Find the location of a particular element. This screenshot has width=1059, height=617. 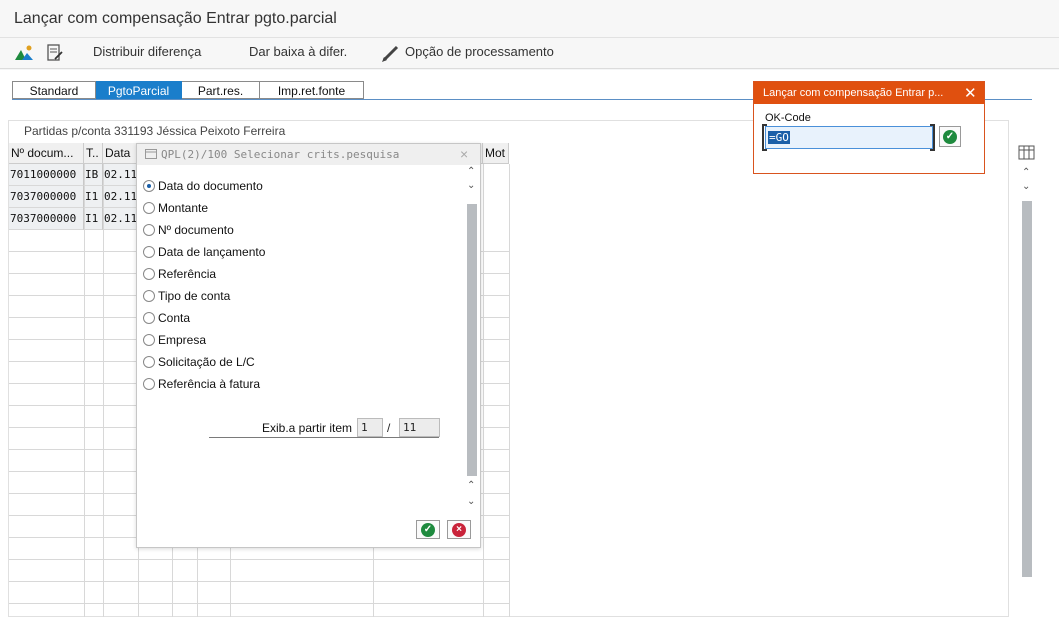

radio-option-document-date: Data do documento is located at coordinates (203, 186).